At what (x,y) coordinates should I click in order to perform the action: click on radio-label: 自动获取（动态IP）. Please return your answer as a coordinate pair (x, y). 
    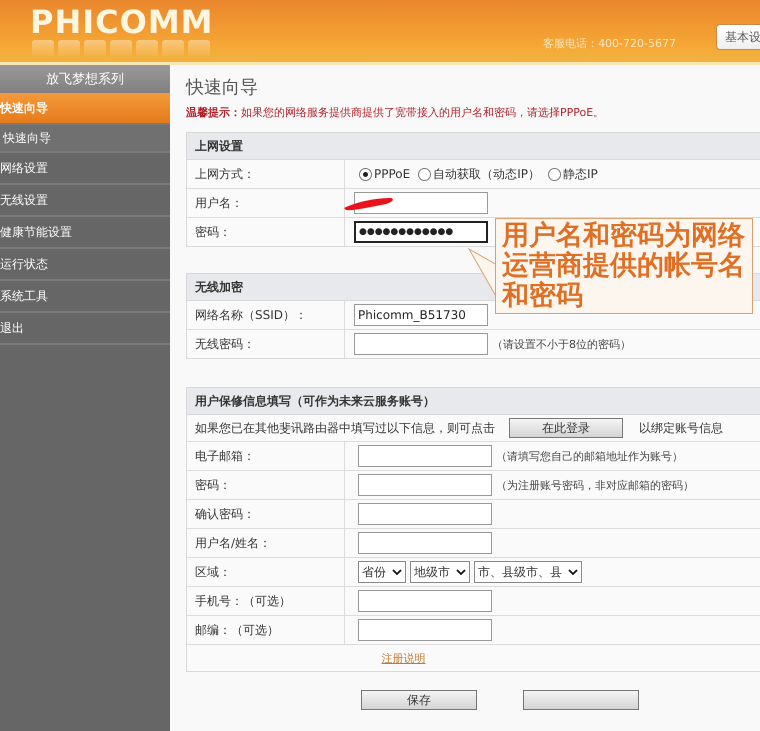
    Looking at the image, I should click on (486, 174).